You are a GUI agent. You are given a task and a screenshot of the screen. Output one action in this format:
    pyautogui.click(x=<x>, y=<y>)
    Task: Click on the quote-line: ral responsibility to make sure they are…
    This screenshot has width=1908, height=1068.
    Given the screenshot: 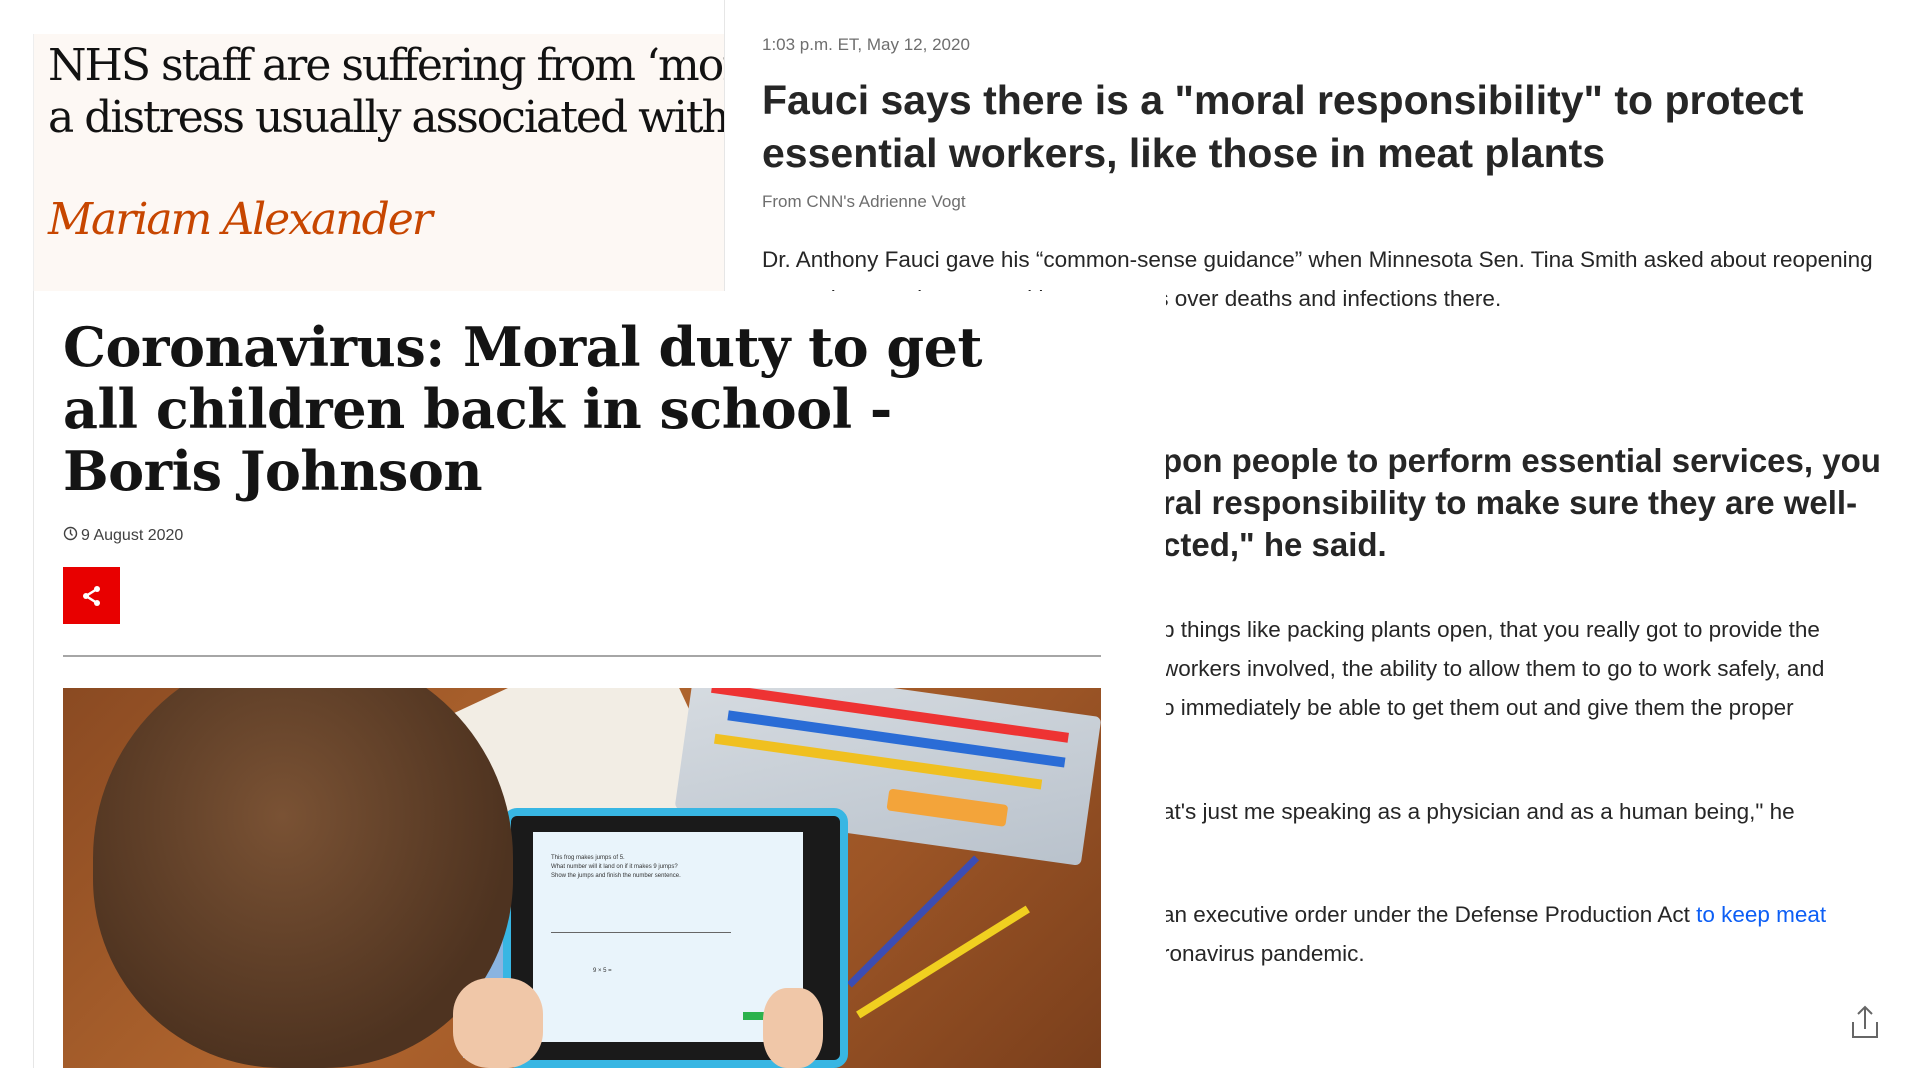 What is the action you would take?
    pyautogui.click(x=1510, y=502)
    